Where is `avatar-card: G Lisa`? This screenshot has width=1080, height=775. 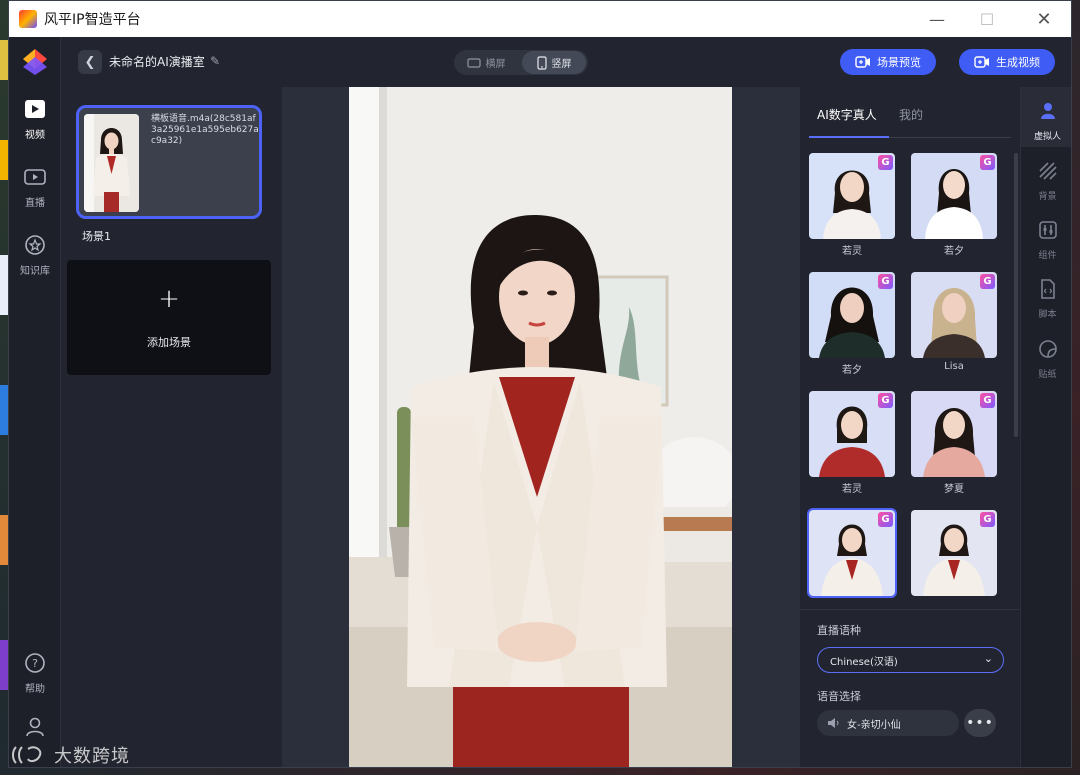
avatar-card: G Lisa is located at coordinates (954, 322).